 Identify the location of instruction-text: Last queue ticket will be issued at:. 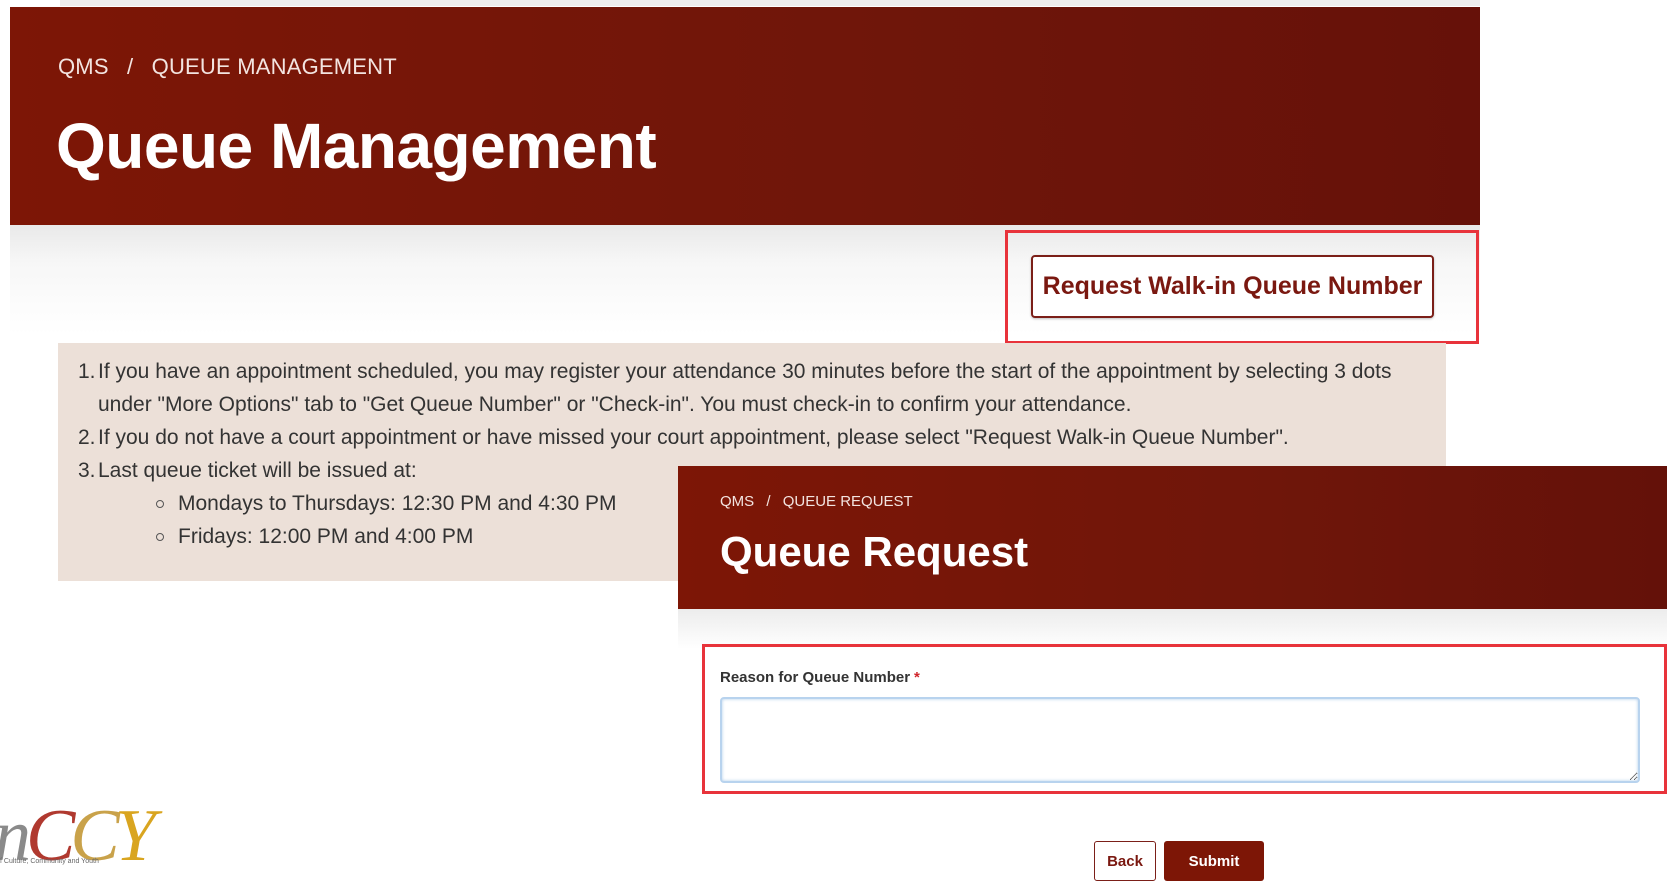
(257, 470).